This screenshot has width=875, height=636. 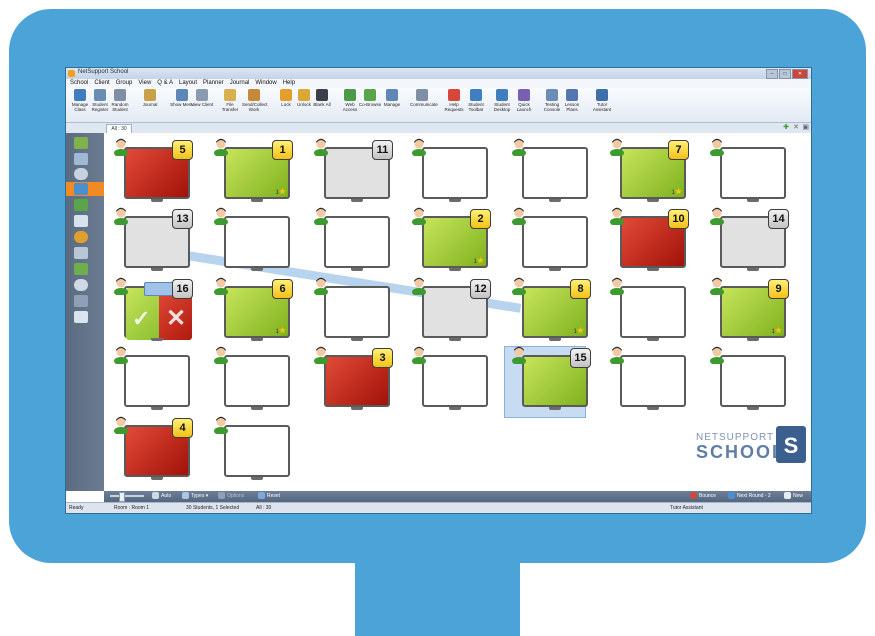 What do you see at coordinates (255, 100) in the screenshot?
I see `ribbon-button-send-collect: Send/Collect Work` at bounding box center [255, 100].